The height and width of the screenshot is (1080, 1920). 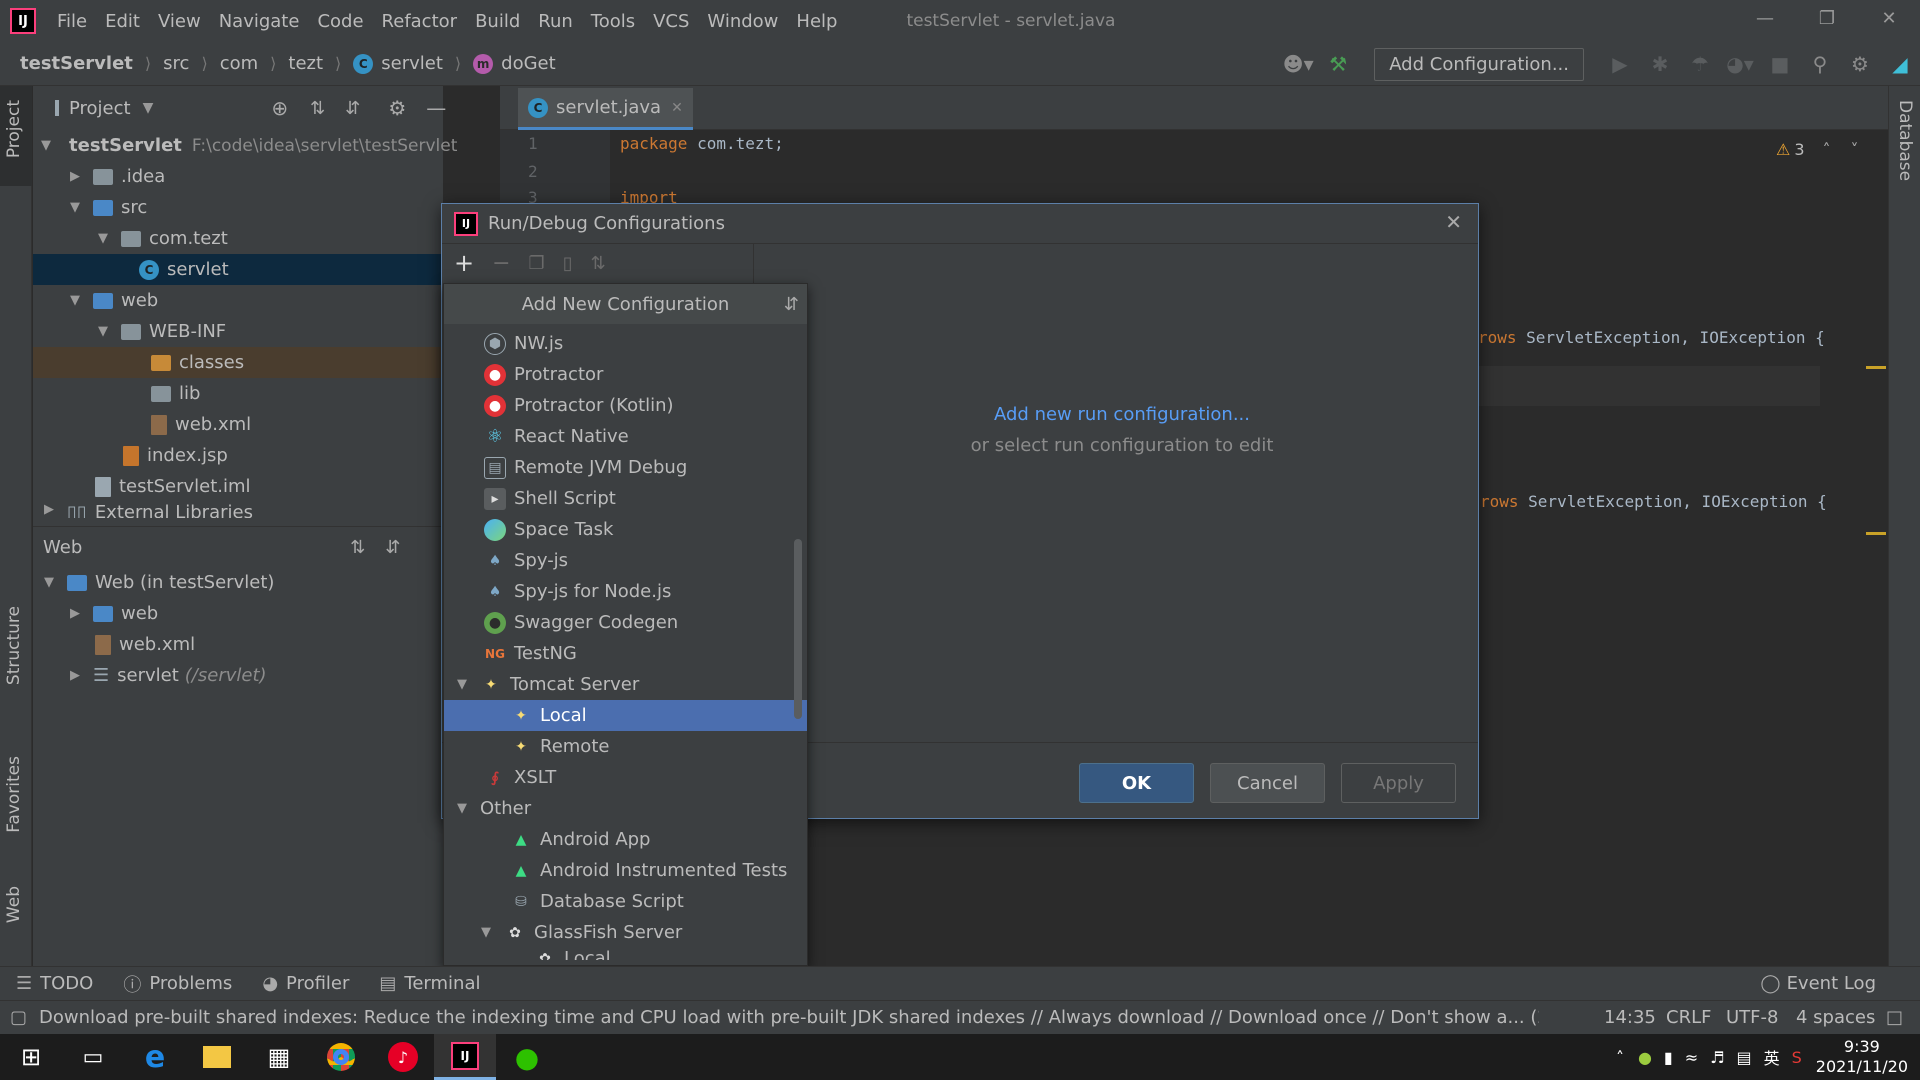 I want to click on build-hammer-icon: ⚒, so click(x=1338, y=64).